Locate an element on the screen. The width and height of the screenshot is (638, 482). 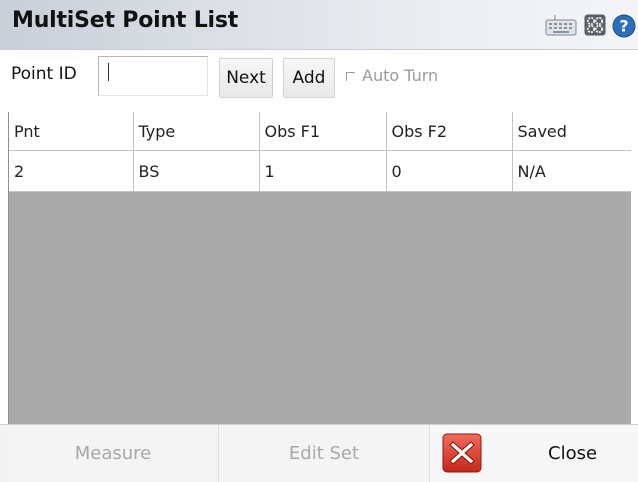
text-caret is located at coordinates (108, 72).